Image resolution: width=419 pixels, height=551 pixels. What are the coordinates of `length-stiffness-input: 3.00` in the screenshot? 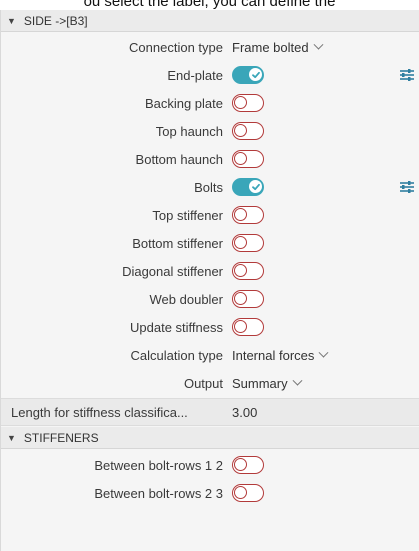 It's located at (244, 412).